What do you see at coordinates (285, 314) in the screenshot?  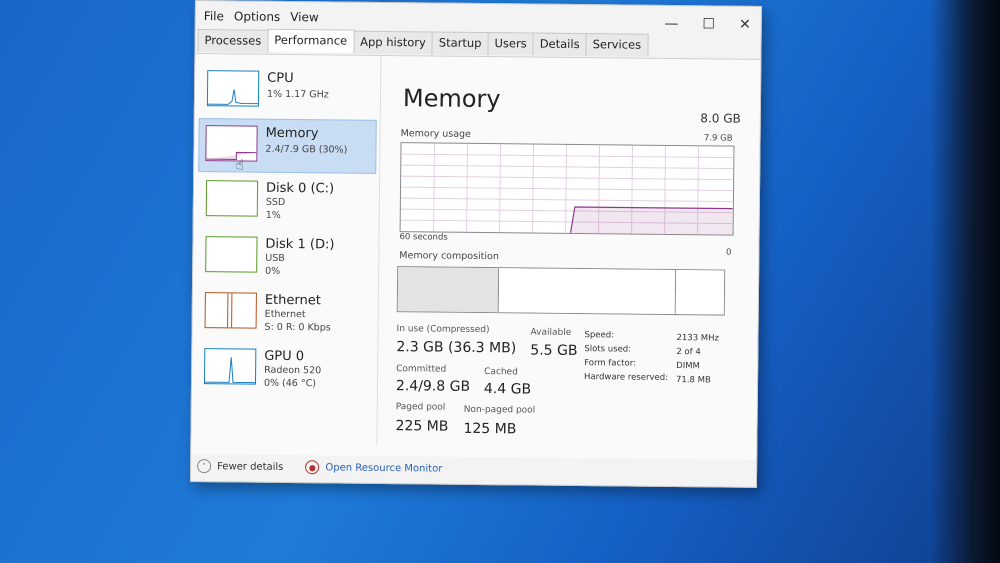 I see `ethernet-type: Ethernet` at bounding box center [285, 314].